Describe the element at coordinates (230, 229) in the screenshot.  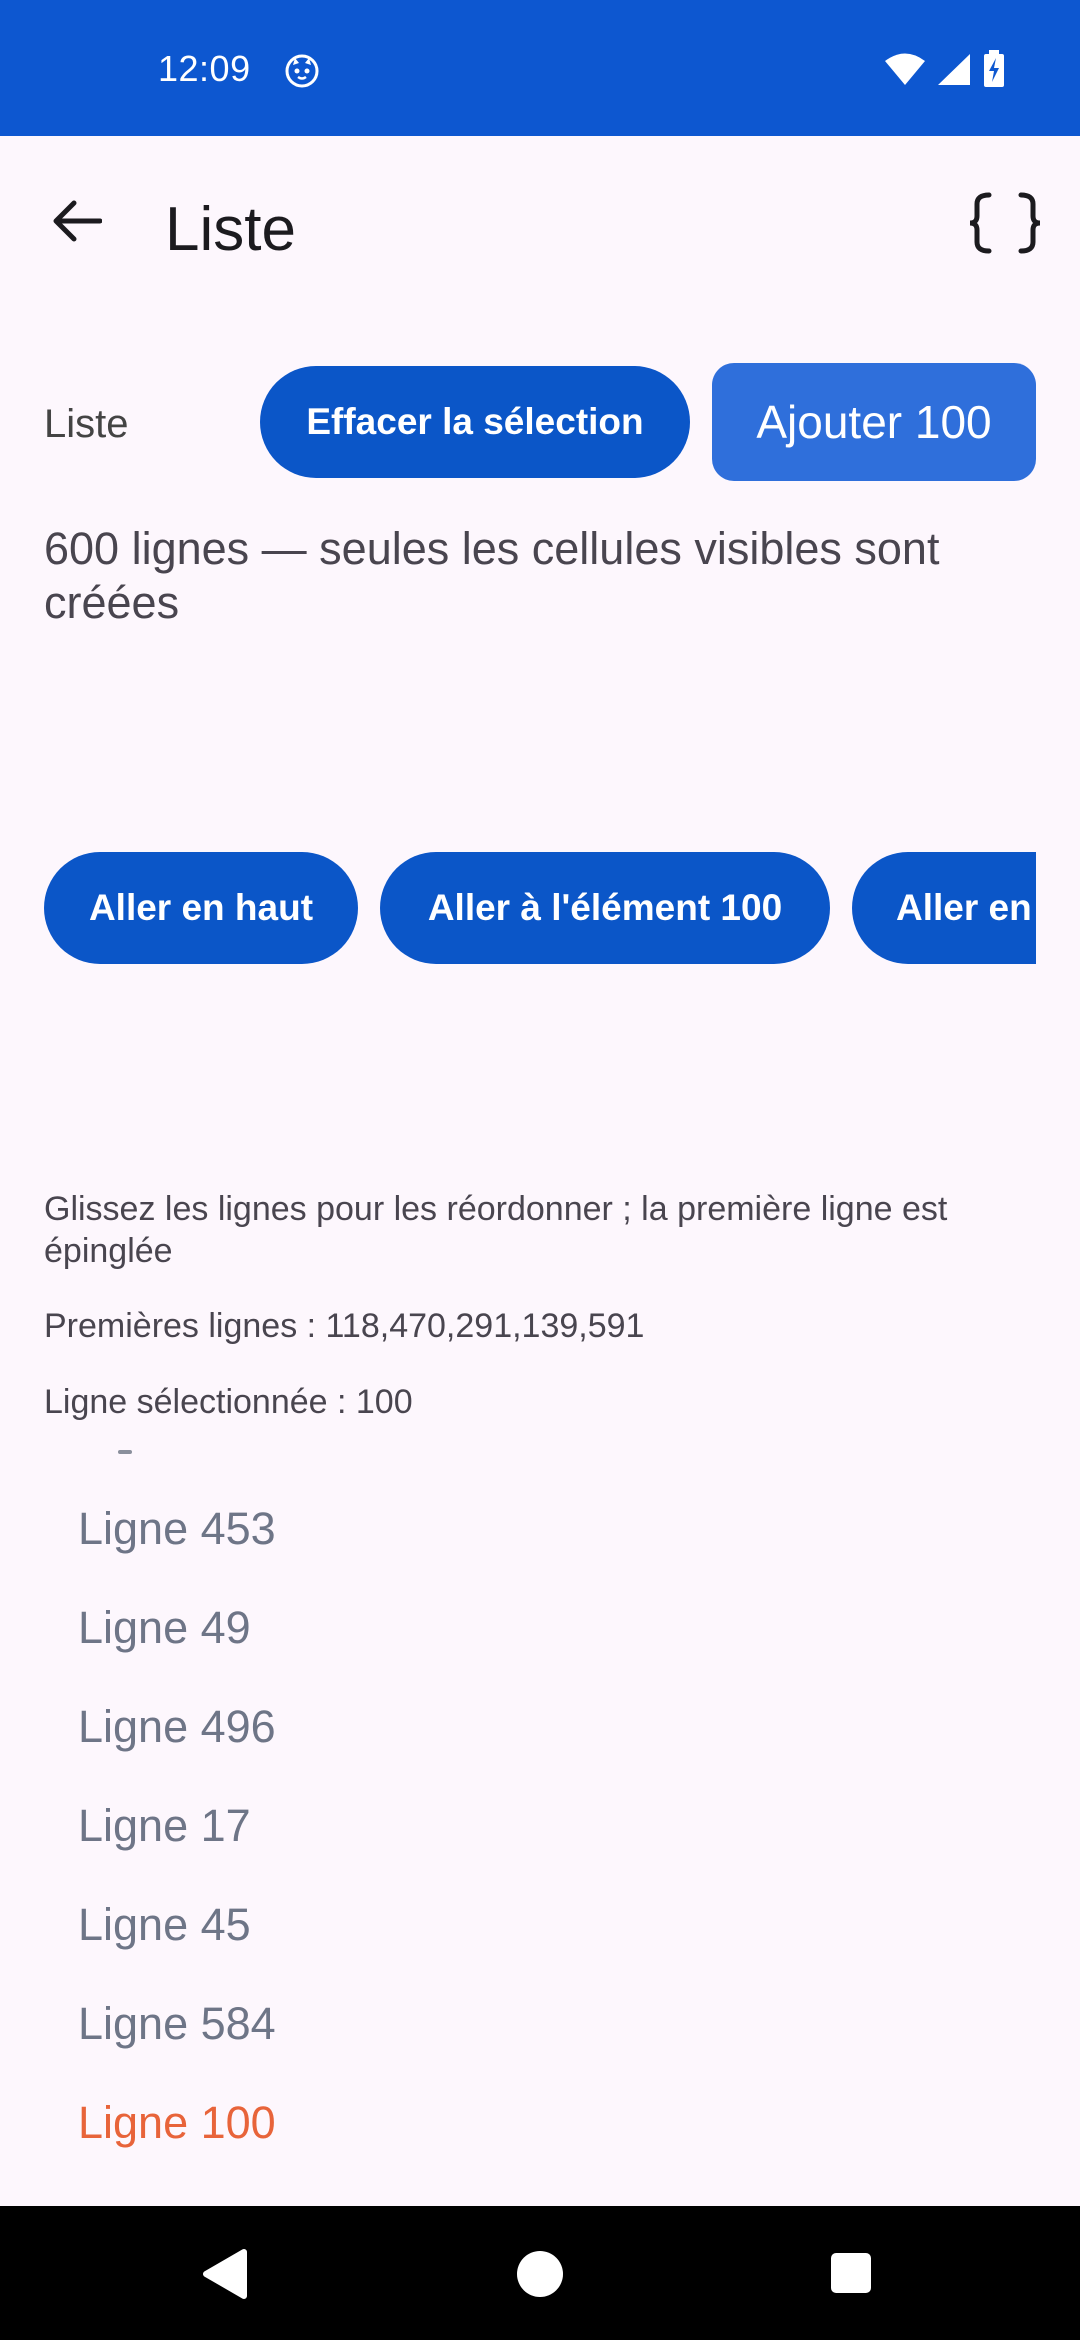
I see `page-title: Liste` at that location.